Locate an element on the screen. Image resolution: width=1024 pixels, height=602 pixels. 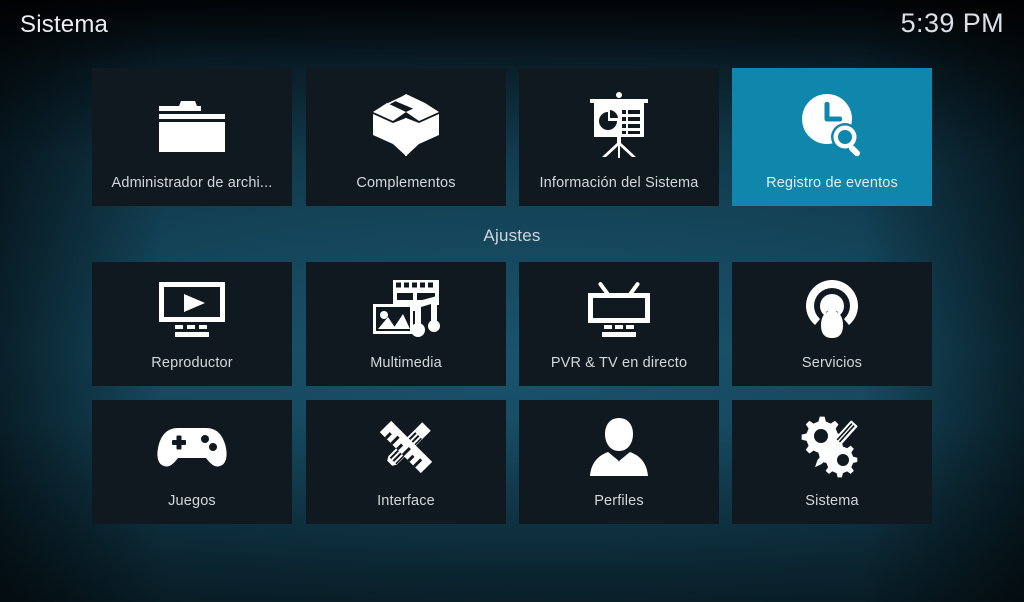
tile-services: Servicios is located at coordinates (832, 324).